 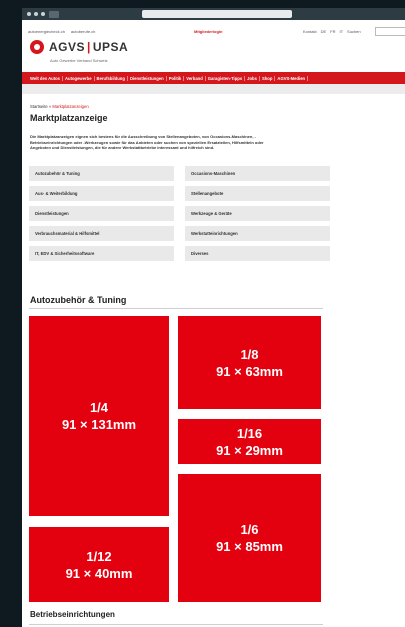 What do you see at coordinates (213, 89) in the screenshot?
I see `sub-nav-bar` at bounding box center [213, 89].